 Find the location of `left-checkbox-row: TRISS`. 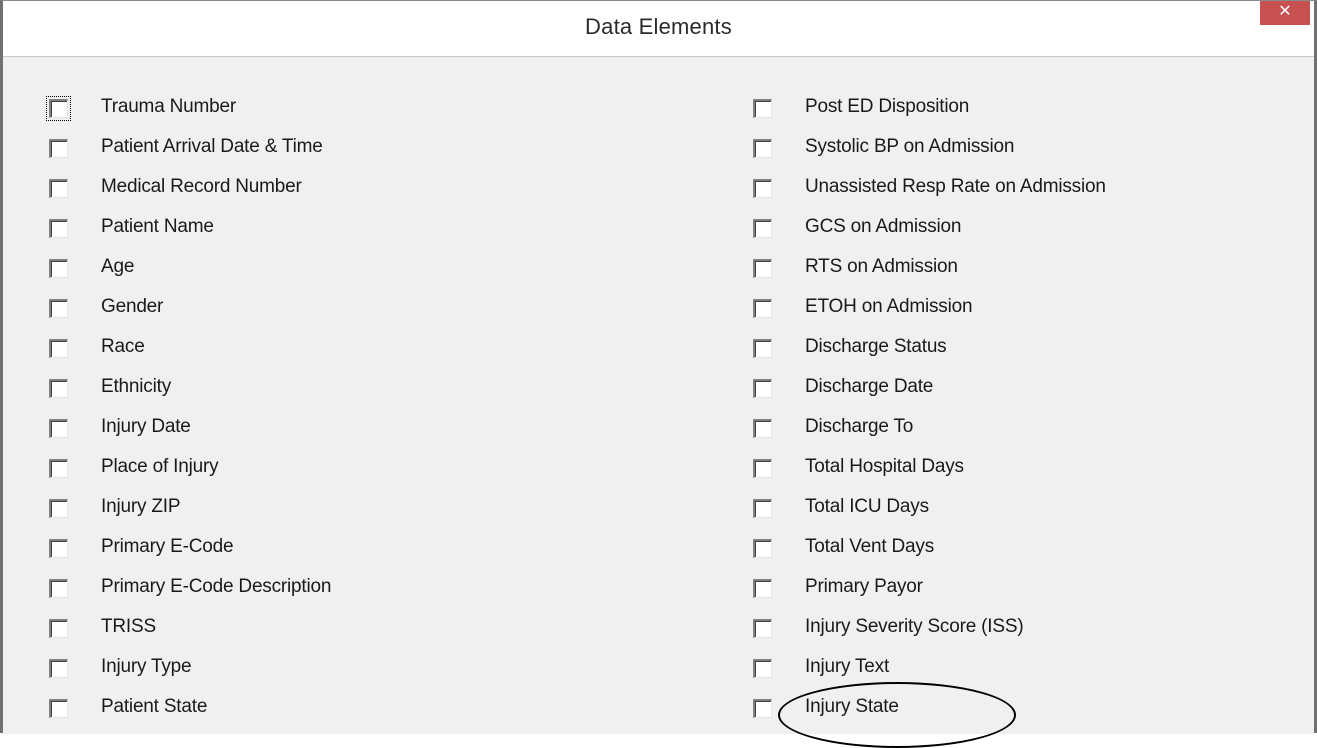

left-checkbox-row: TRISS is located at coordinates (190, 635).